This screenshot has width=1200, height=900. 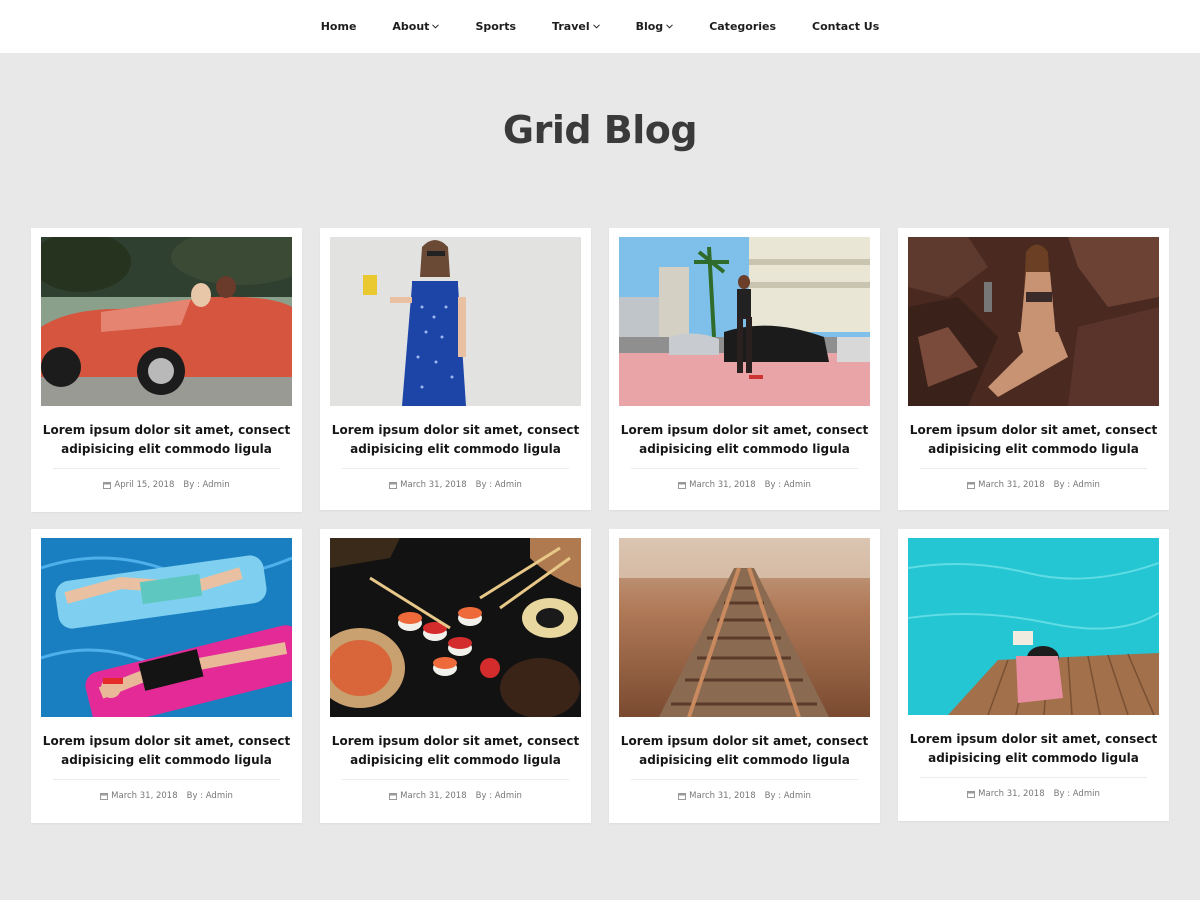 I want to click on post-meta: April 15, 2018 By : Admin, so click(x=166, y=485).